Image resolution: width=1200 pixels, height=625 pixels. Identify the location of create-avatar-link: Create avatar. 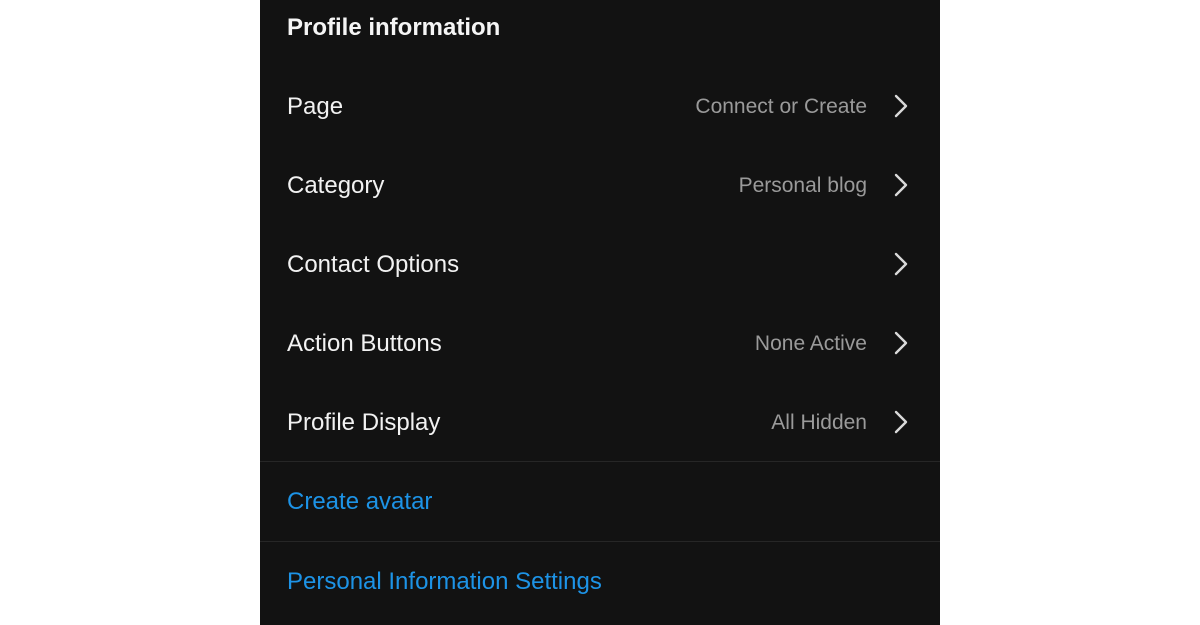
(359, 501).